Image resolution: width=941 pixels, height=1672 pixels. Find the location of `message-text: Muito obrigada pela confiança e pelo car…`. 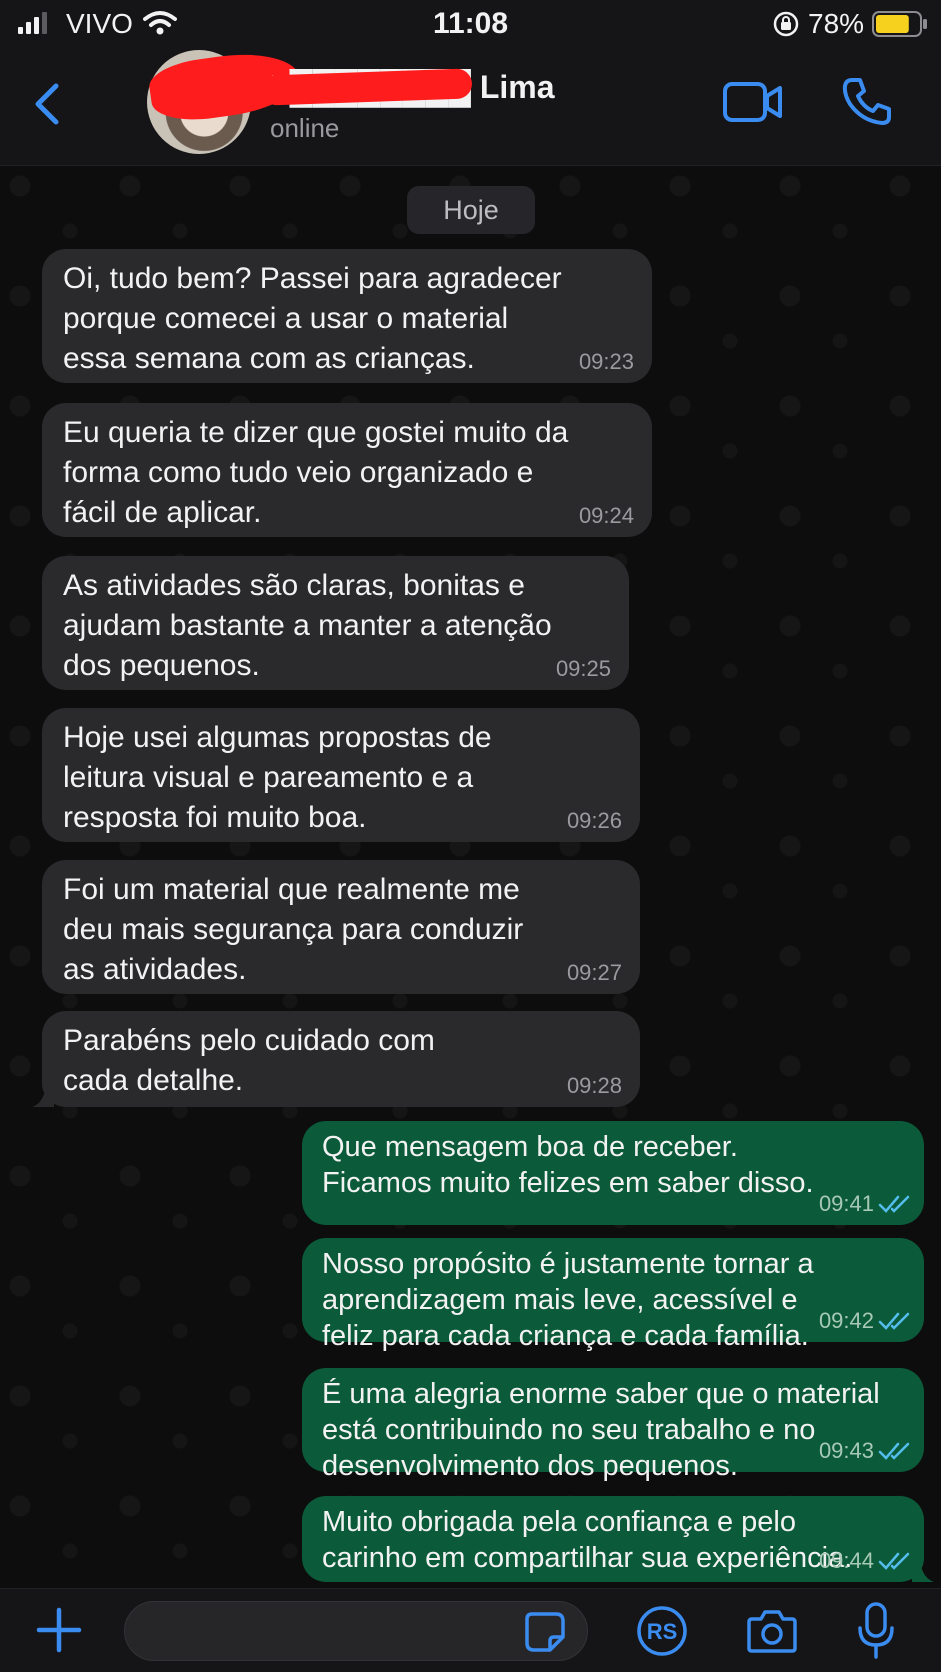

message-text: Muito obrigada pela confiança e pelo car… is located at coordinates (587, 1540).